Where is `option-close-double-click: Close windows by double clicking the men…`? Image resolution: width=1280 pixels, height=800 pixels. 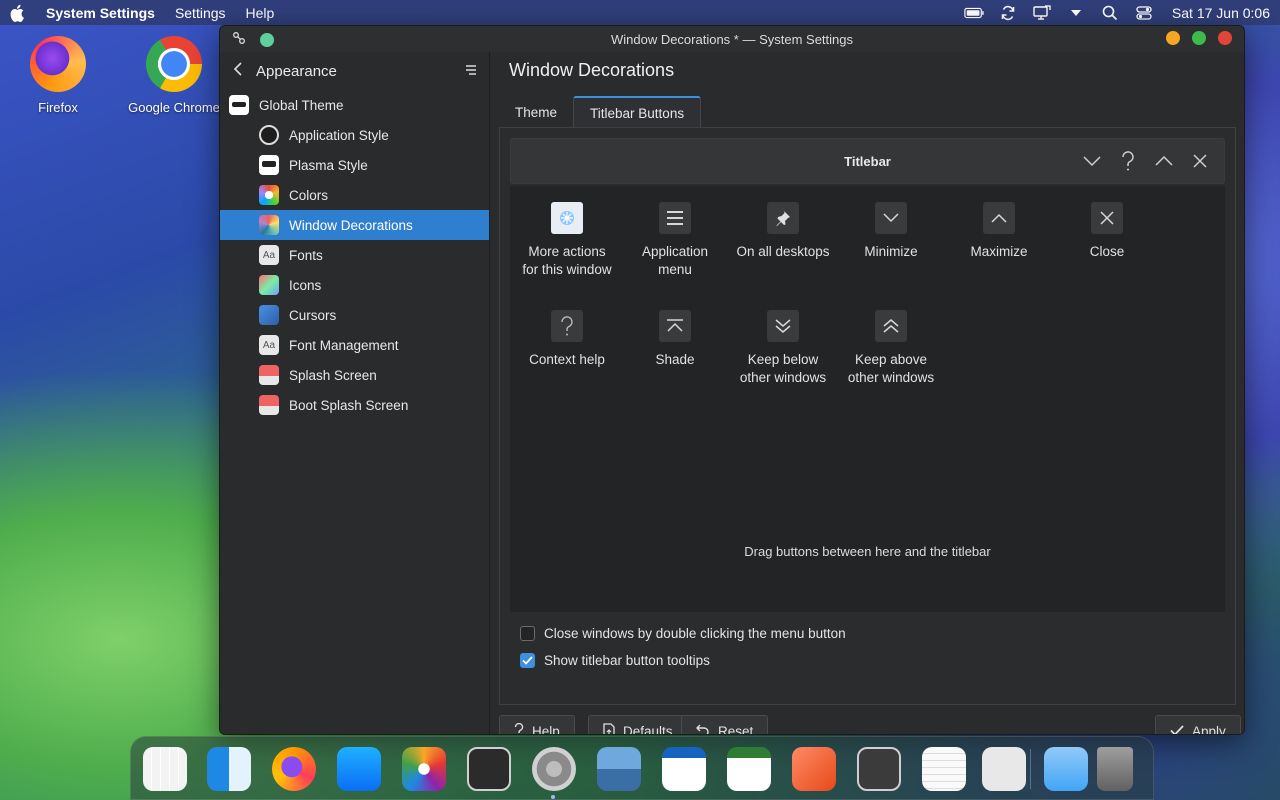
option-close-double-click: Close windows by double clicking the men… is located at coordinates (683, 633).